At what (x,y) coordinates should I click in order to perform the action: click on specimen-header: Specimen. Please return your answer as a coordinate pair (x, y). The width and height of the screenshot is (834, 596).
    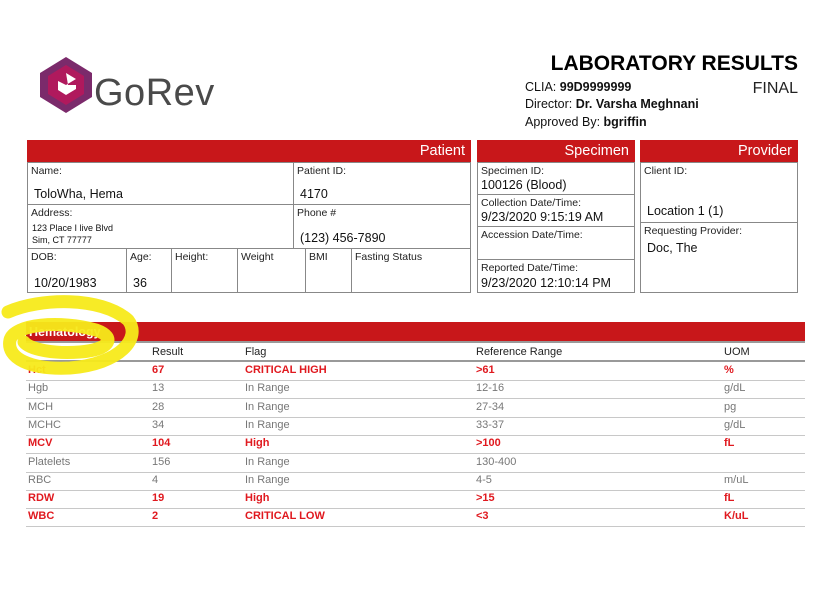
    Looking at the image, I should click on (556, 151).